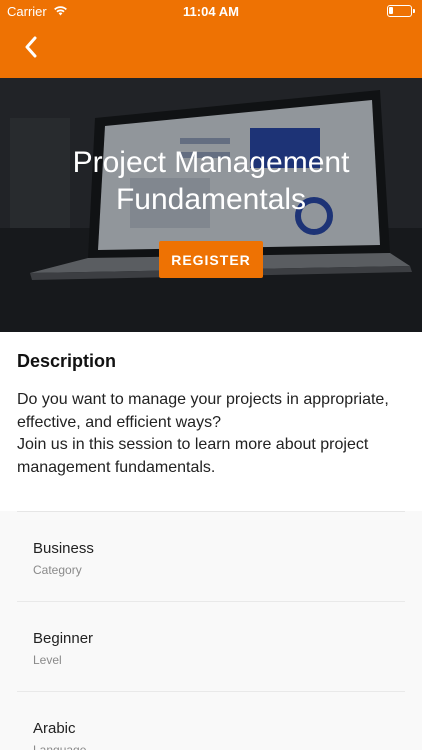 The image size is (422, 750). What do you see at coordinates (211, 646) in the screenshot?
I see `attribute-level: Beginner Level` at bounding box center [211, 646].